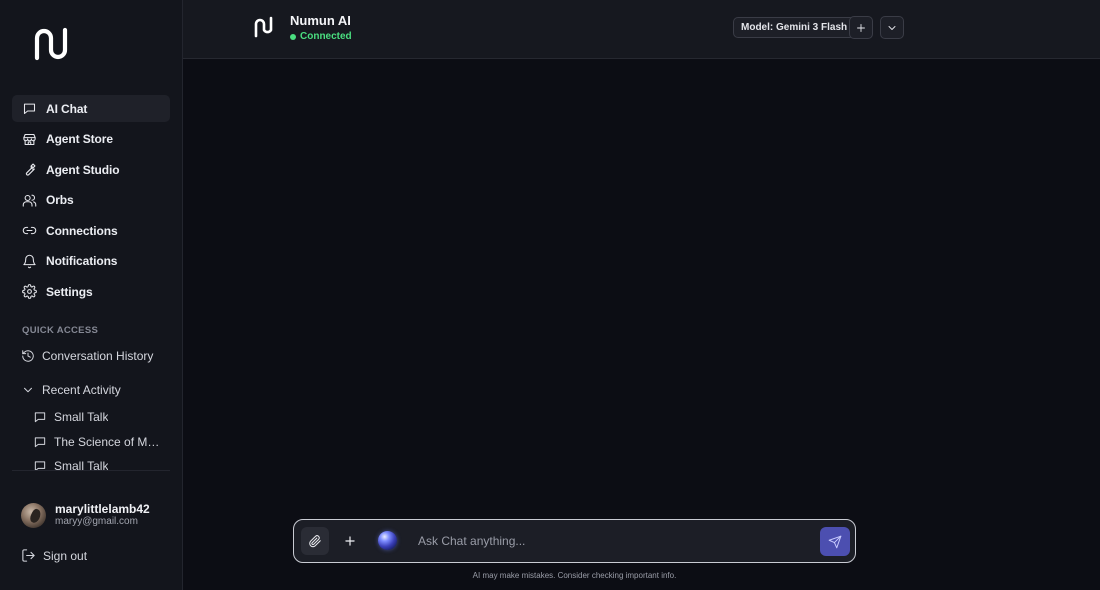 The width and height of the screenshot is (1100, 590). What do you see at coordinates (326, 36) in the screenshot?
I see `status-label: Connected` at bounding box center [326, 36].